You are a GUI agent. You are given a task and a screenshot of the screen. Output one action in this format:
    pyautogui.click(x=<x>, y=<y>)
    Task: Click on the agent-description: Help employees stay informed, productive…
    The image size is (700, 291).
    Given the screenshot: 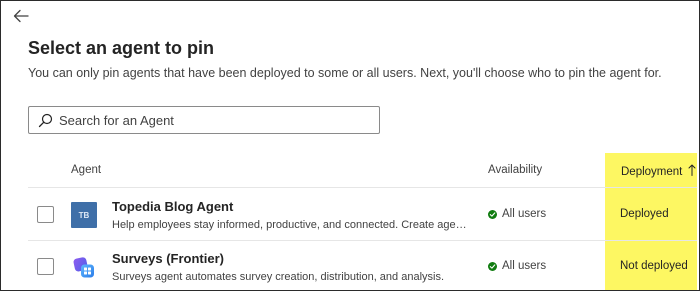 What is the action you would take?
    pyautogui.click(x=292, y=225)
    